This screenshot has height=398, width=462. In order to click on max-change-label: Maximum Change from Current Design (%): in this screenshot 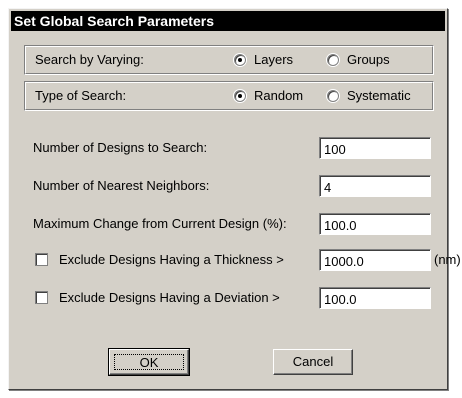, I will do `click(160, 223)`.